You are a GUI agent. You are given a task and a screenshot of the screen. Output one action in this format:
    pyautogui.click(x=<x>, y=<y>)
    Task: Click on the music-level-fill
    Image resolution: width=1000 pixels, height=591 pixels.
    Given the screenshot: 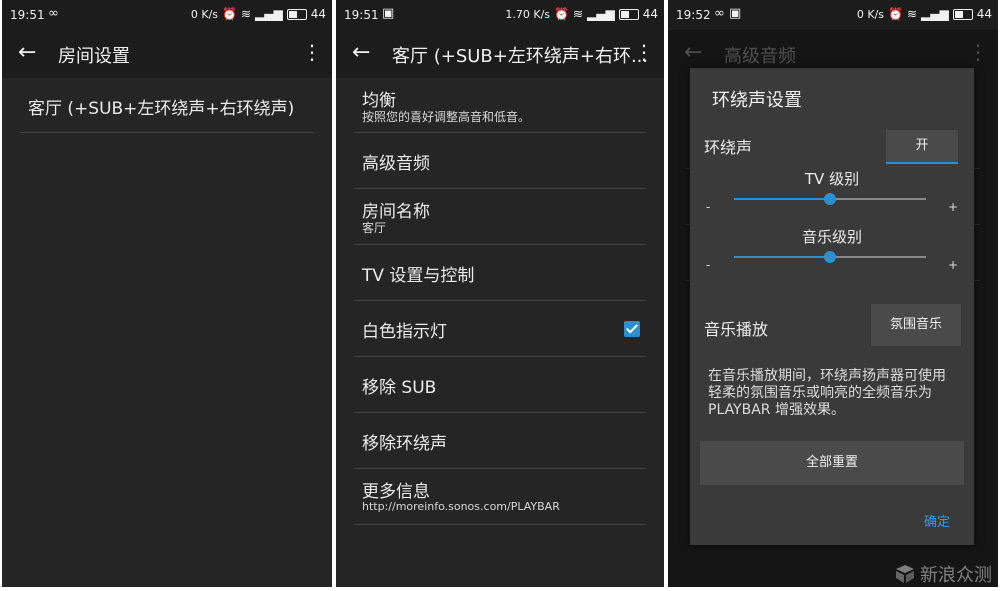 What is the action you would take?
    pyautogui.click(x=782, y=257)
    